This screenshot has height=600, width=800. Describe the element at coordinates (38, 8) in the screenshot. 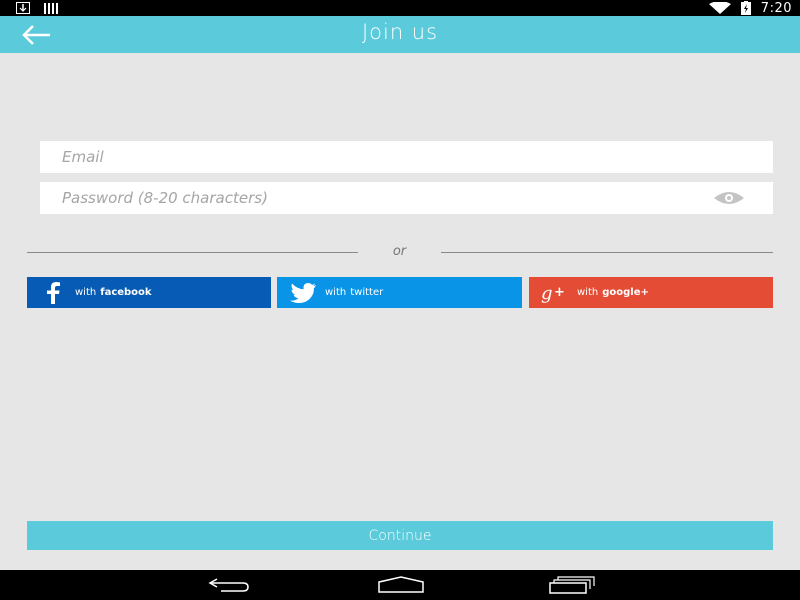

I see `status-left-icons` at that location.